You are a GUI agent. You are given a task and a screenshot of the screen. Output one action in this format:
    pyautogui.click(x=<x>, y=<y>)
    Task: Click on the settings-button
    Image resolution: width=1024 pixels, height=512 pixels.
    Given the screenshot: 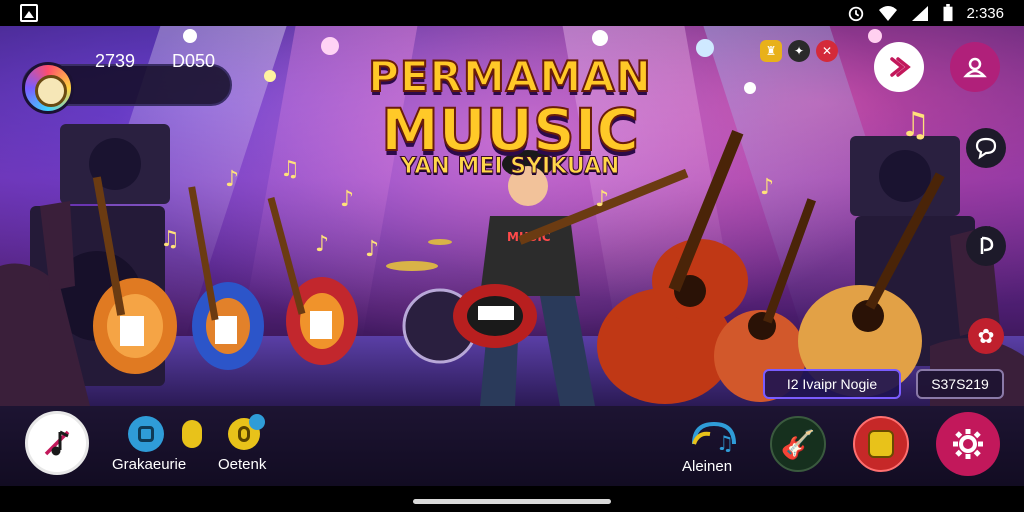 What is the action you would take?
    pyautogui.click(x=968, y=444)
    